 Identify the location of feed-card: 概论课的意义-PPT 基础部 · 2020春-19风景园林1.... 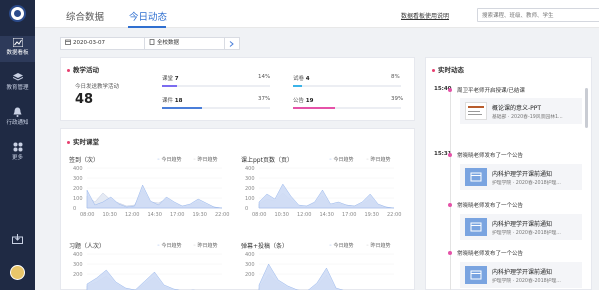
(521, 111).